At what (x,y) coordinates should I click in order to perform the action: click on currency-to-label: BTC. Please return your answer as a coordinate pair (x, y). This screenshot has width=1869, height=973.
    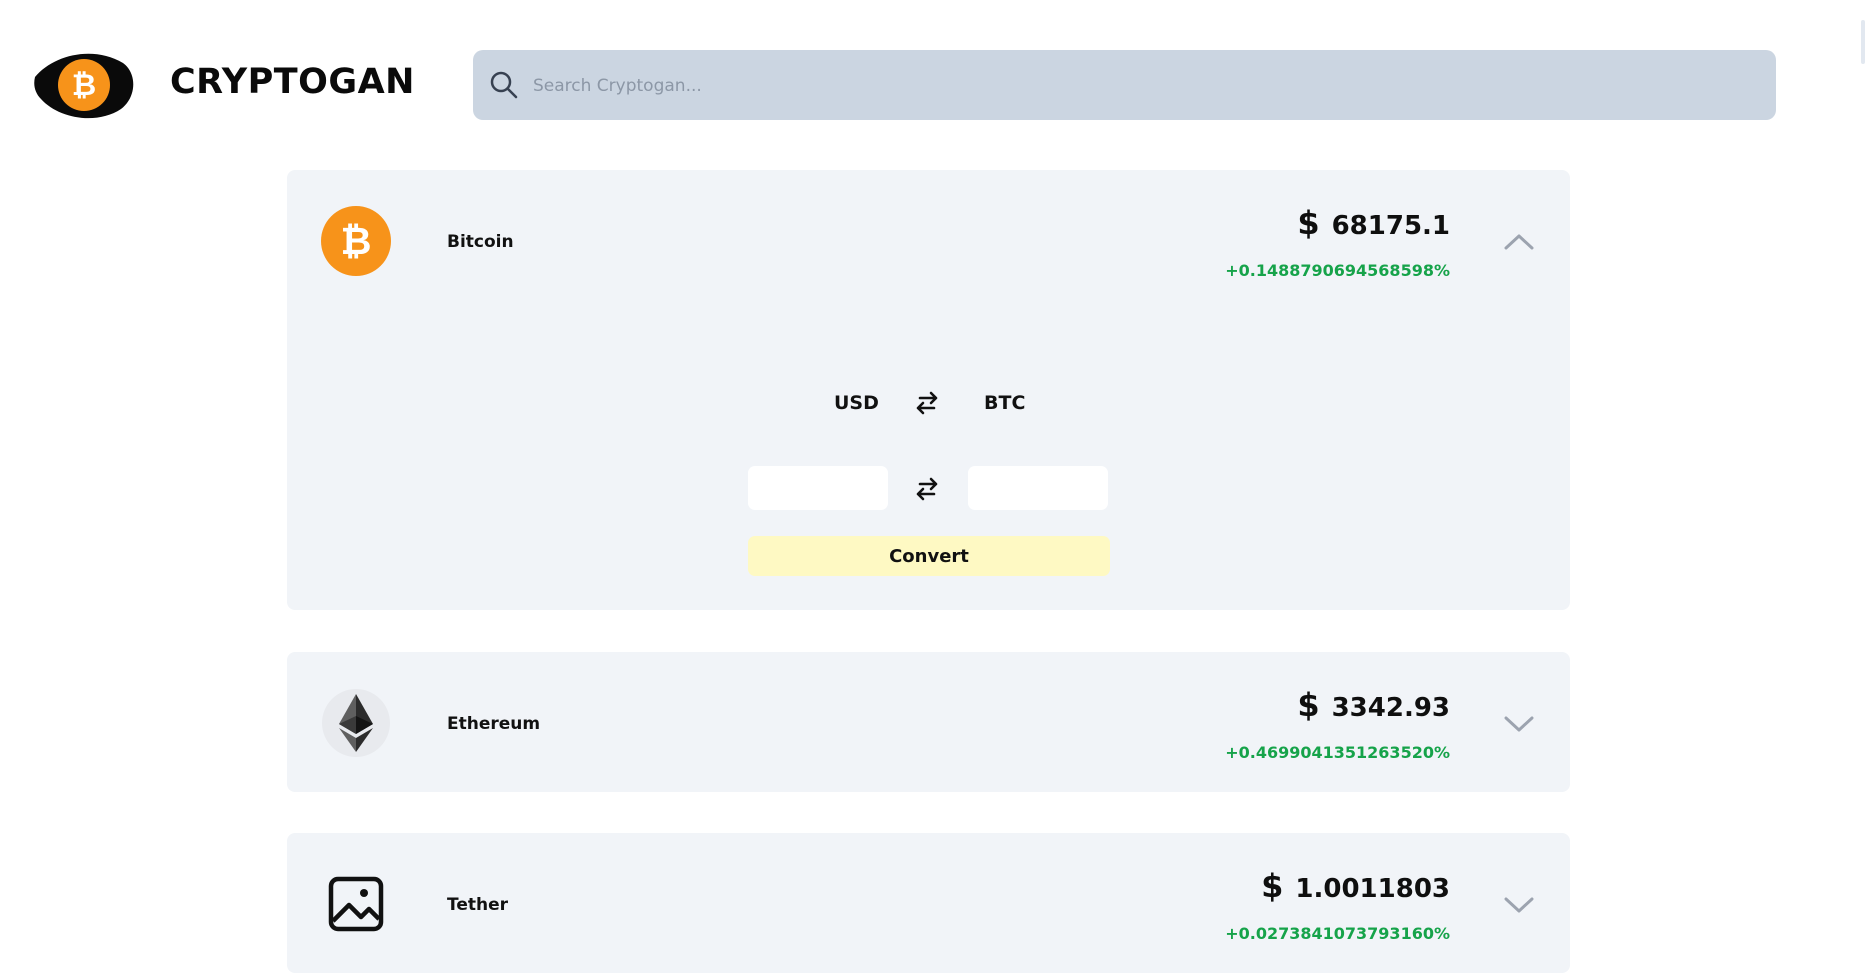
    Looking at the image, I should click on (1005, 403).